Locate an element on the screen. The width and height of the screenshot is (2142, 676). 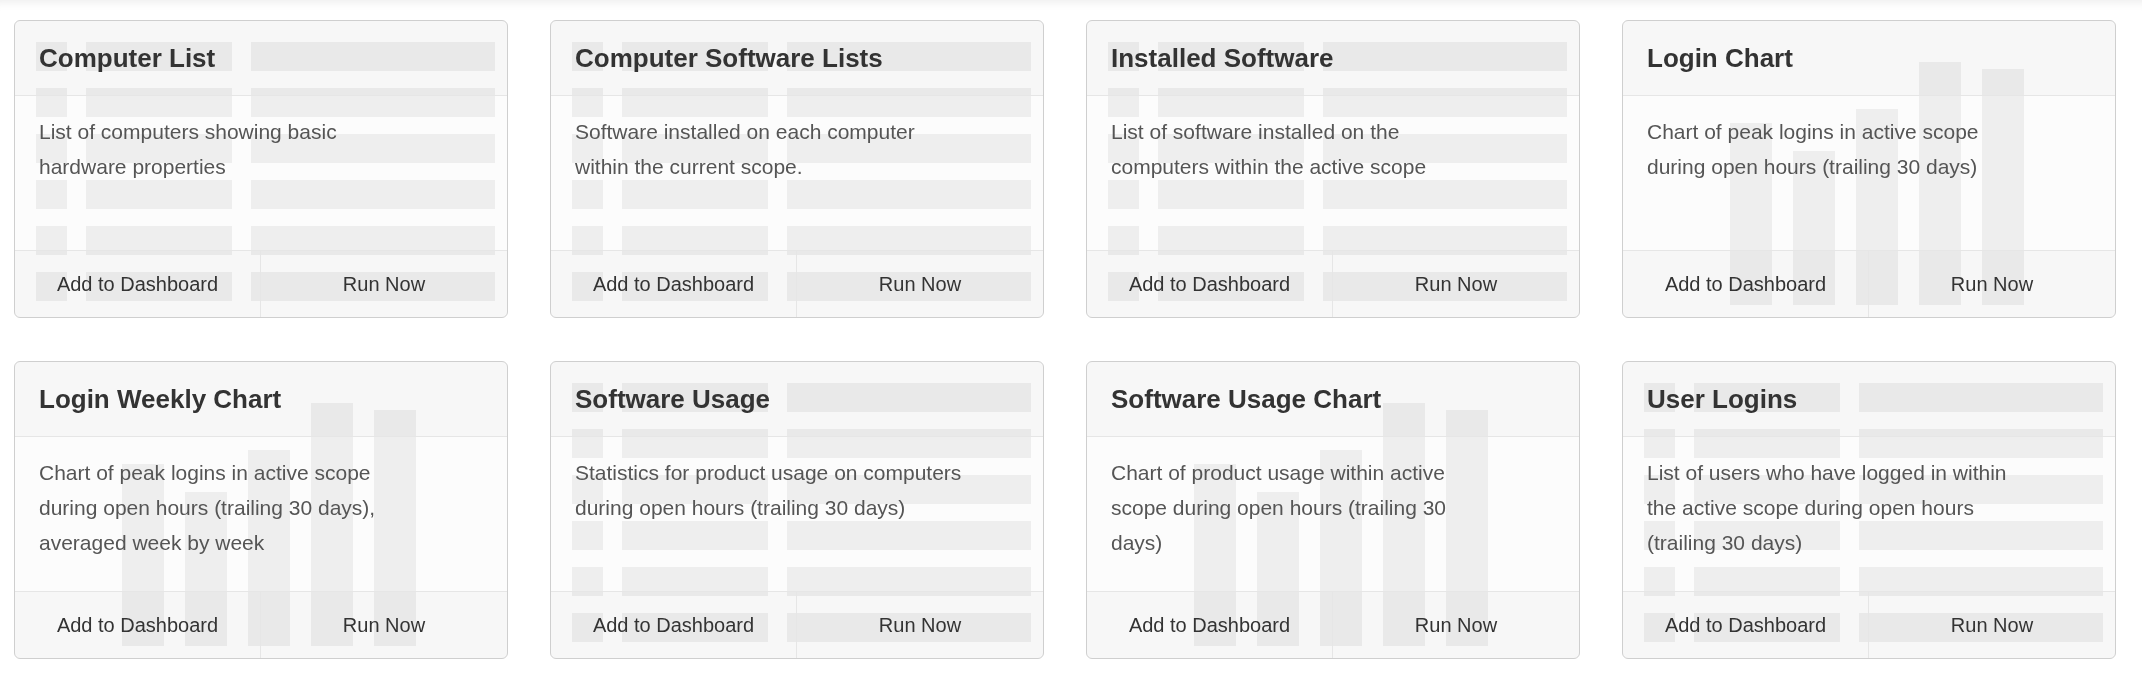
report-description: Chart of peak logins in active scope during open hours (trailing 30 days), averaged week by week is located at coordinates (208, 508).